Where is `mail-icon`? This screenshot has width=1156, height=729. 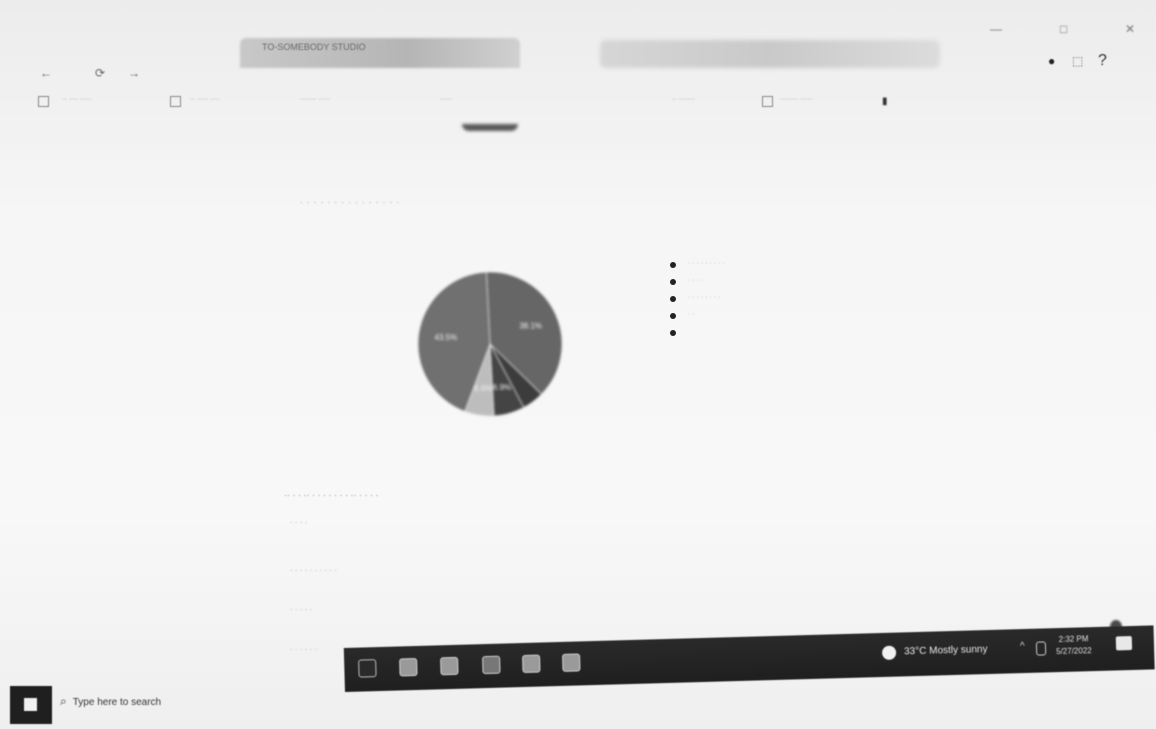
mail-icon is located at coordinates (449, 666).